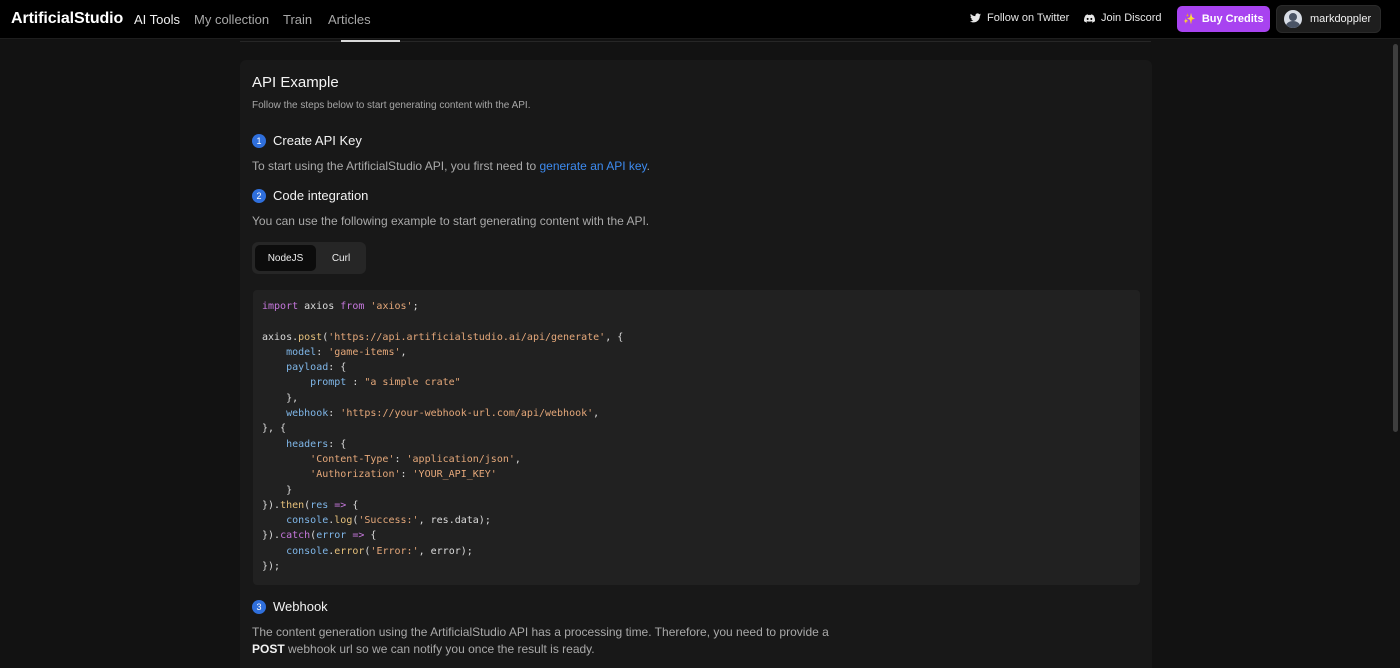 The image size is (1400, 668). I want to click on nav-train: Train, so click(297, 19).